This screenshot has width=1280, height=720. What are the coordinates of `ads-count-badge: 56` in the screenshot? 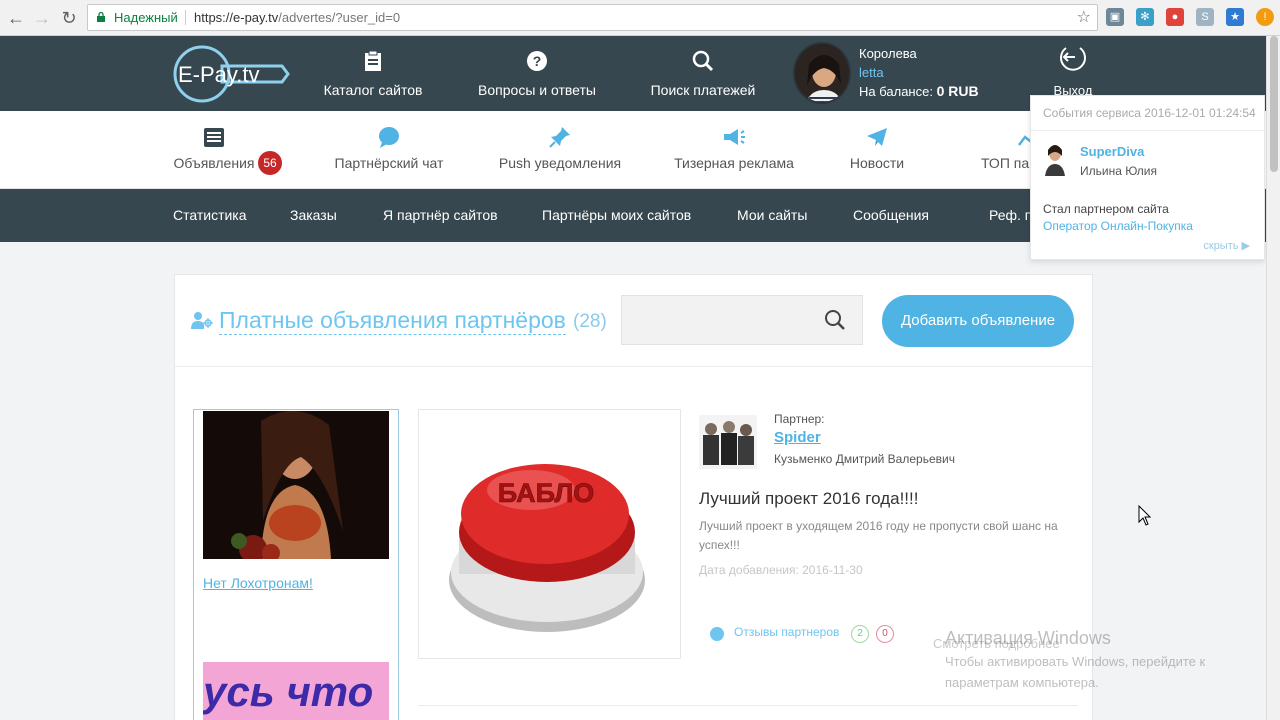 It's located at (270, 163).